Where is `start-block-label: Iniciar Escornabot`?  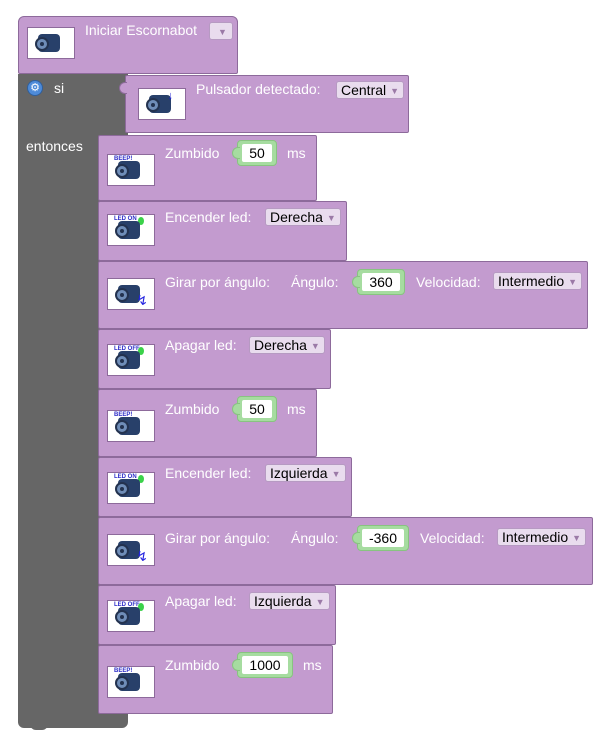 start-block-label: Iniciar Escornabot is located at coordinates (141, 30).